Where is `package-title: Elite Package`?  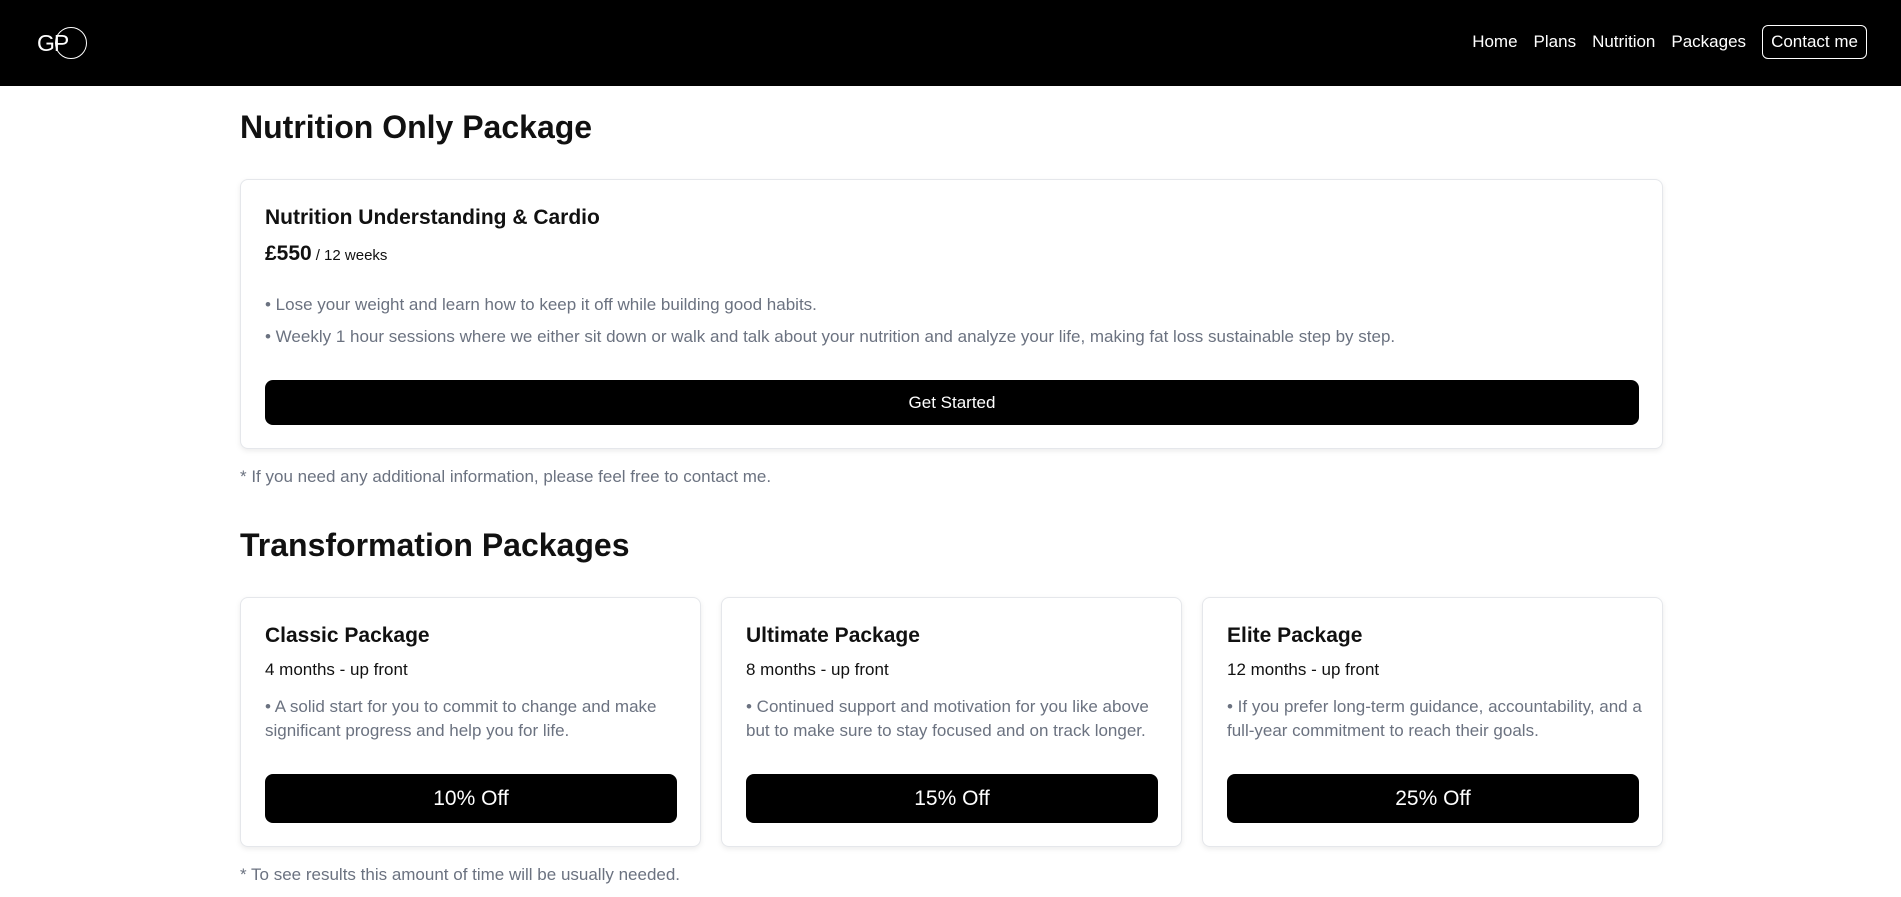 package-title: Elite Package is located at coordinates (1295, 635).